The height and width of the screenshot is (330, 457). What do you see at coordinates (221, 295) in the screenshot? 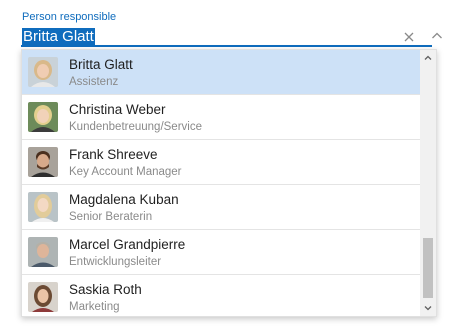
I see `list-item-saskia-roth: Saskia Roth Marketing` at bounding box center [221, 295].